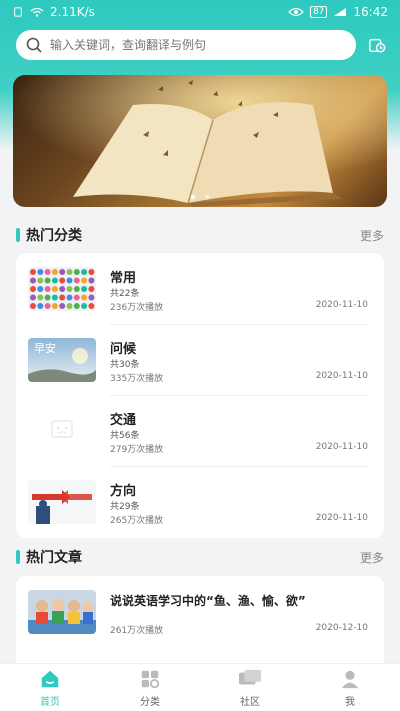 The image size is (400, 711). What do you see at coordinates (350, 679) in the screenshot?
I see `profile-icon` at bounding box center [350, 679].